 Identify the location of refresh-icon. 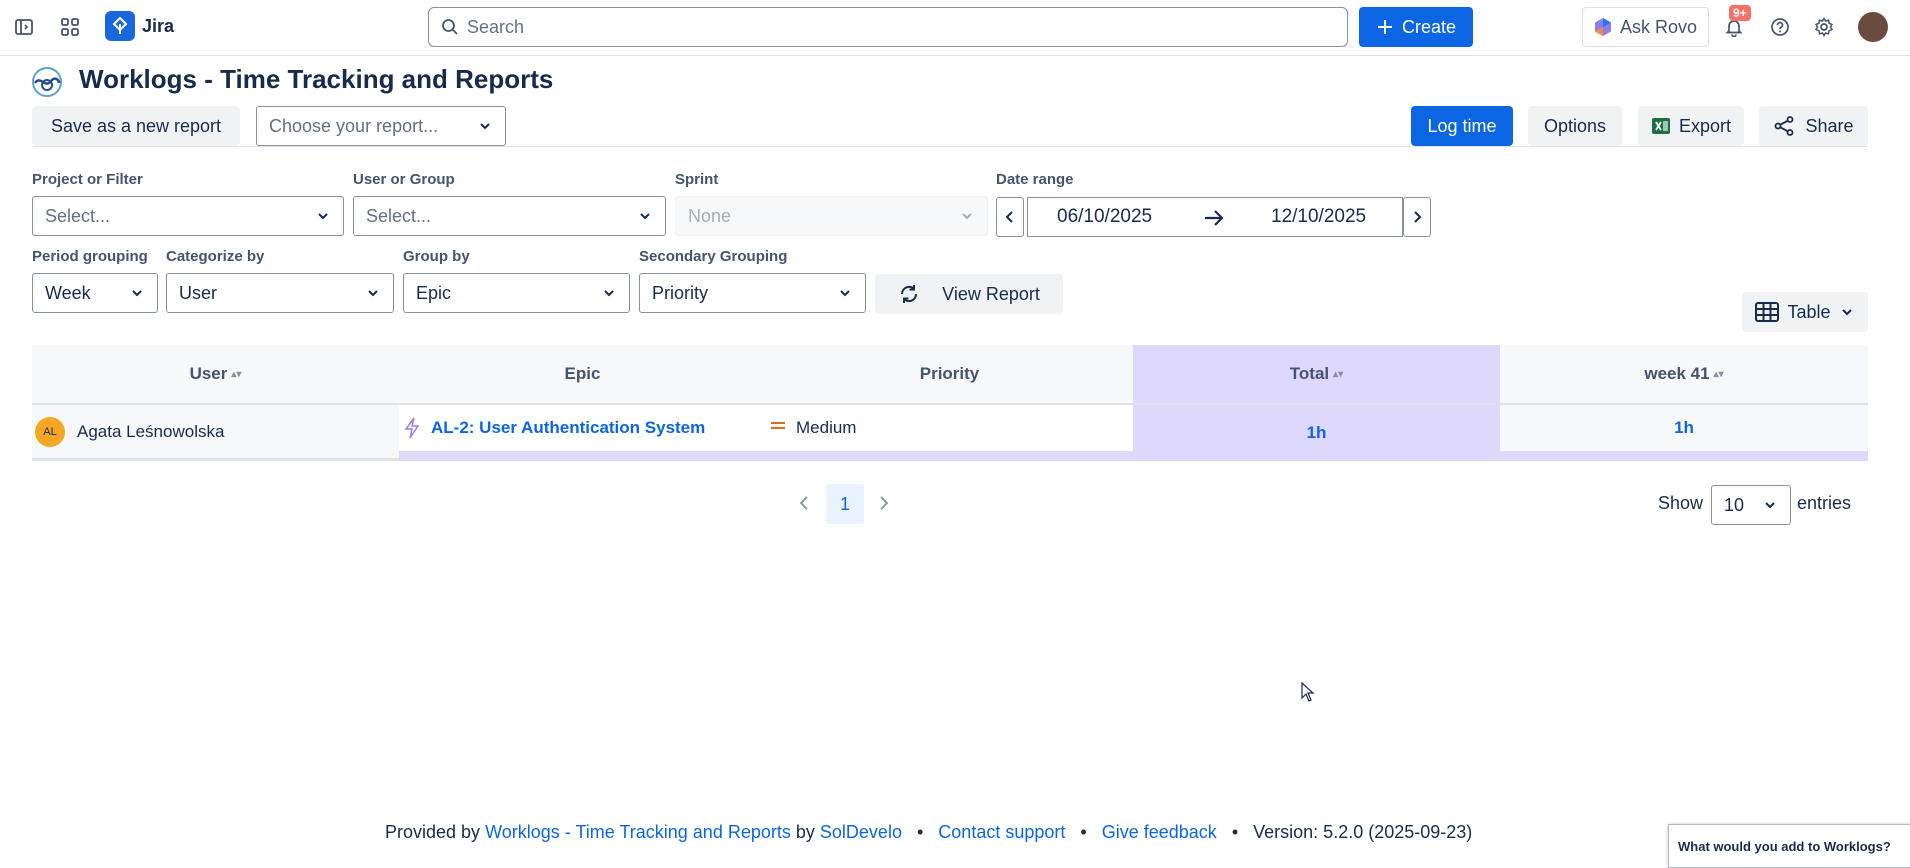
(909, 294).